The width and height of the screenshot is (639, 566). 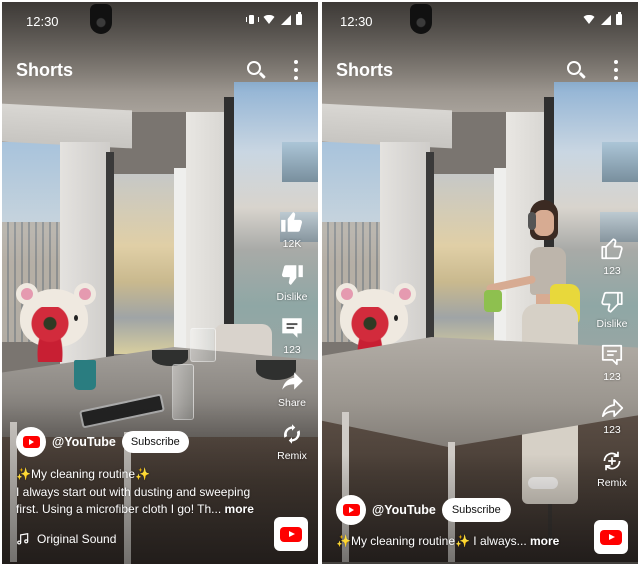 I want to click on thumb-up-outline-icon, so click(x=612, y=249).